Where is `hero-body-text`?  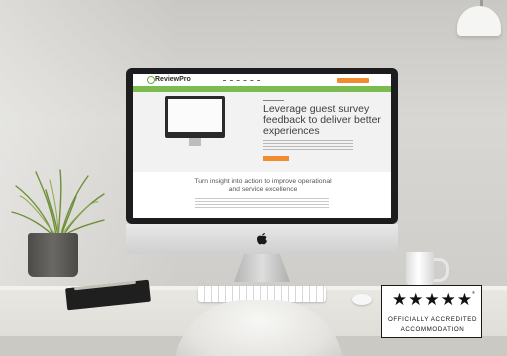
hero-body-text is located at coordinates (308, 146).